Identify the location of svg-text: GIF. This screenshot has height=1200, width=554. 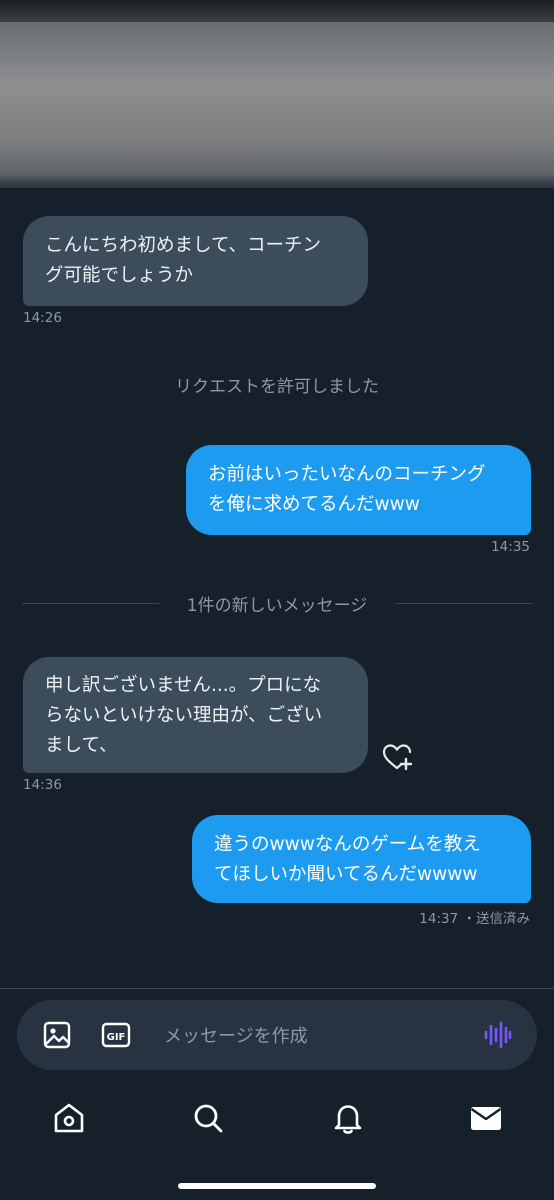
(116, 1037).